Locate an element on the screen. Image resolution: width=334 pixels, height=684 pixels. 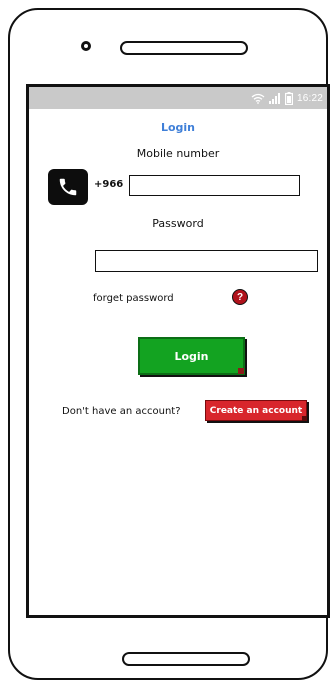
login-button: Login is located at coordinates (191, 356).